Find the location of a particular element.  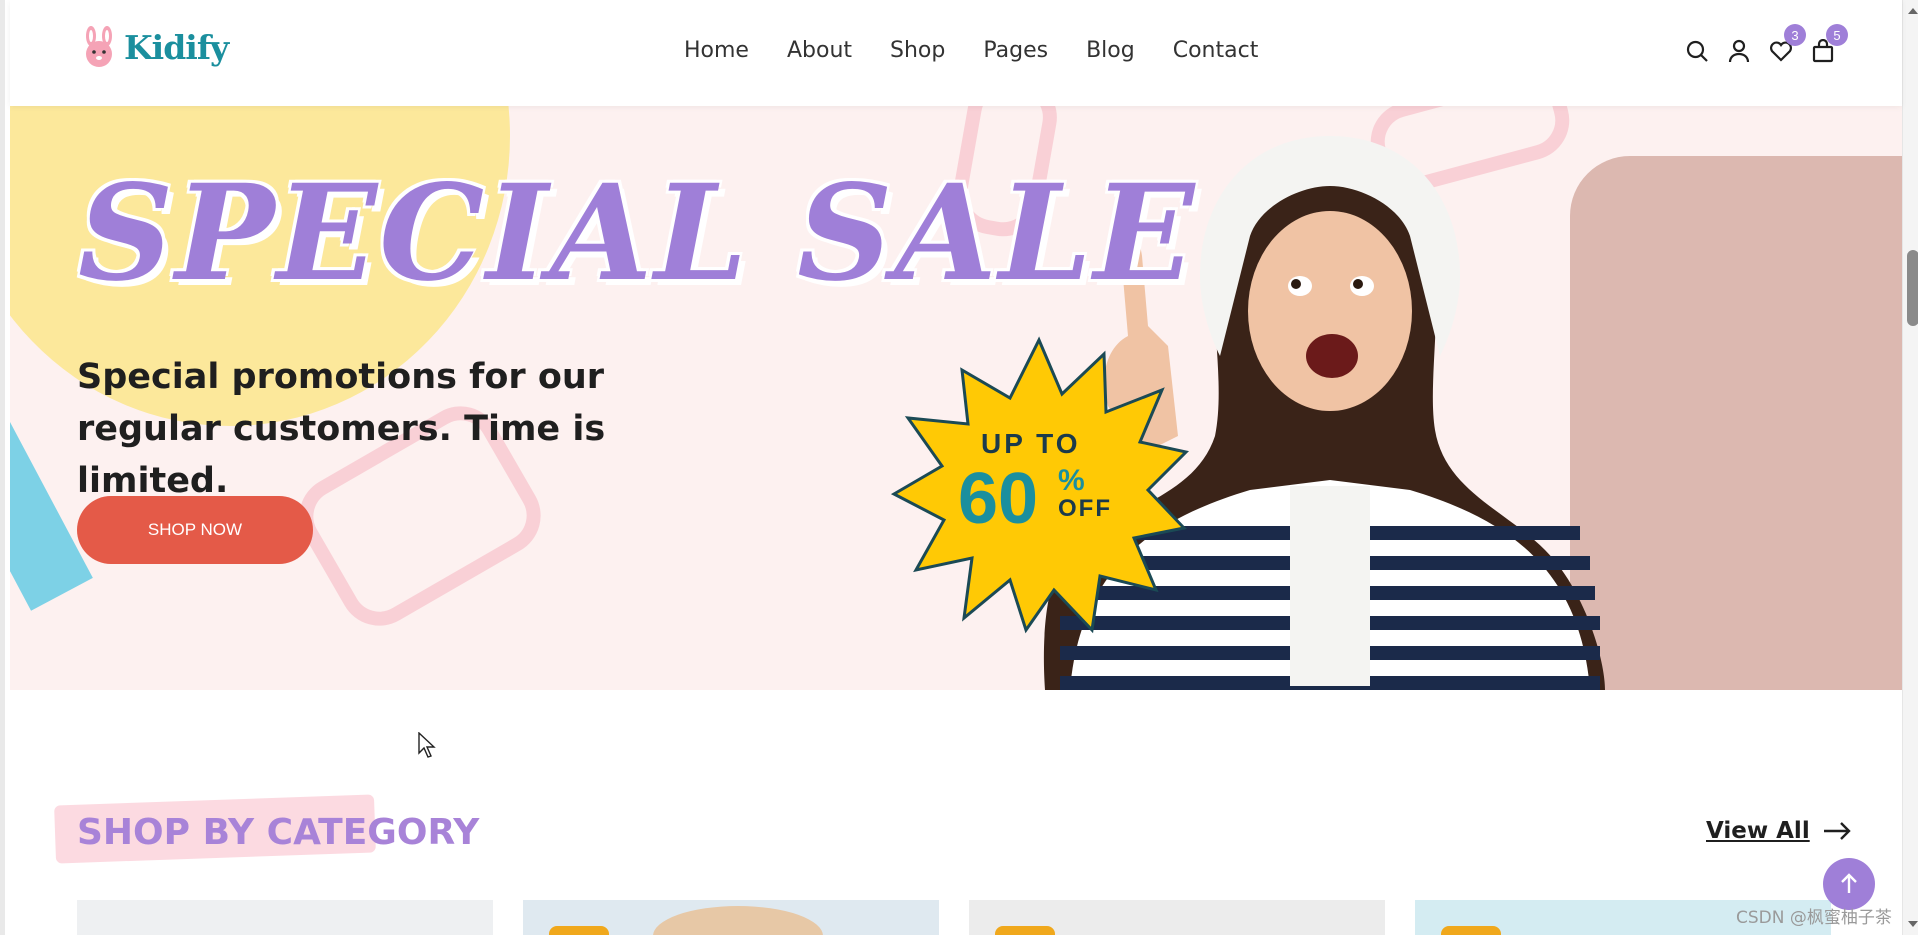

scrollbar-thumb is located at coordinates (1912, 288).